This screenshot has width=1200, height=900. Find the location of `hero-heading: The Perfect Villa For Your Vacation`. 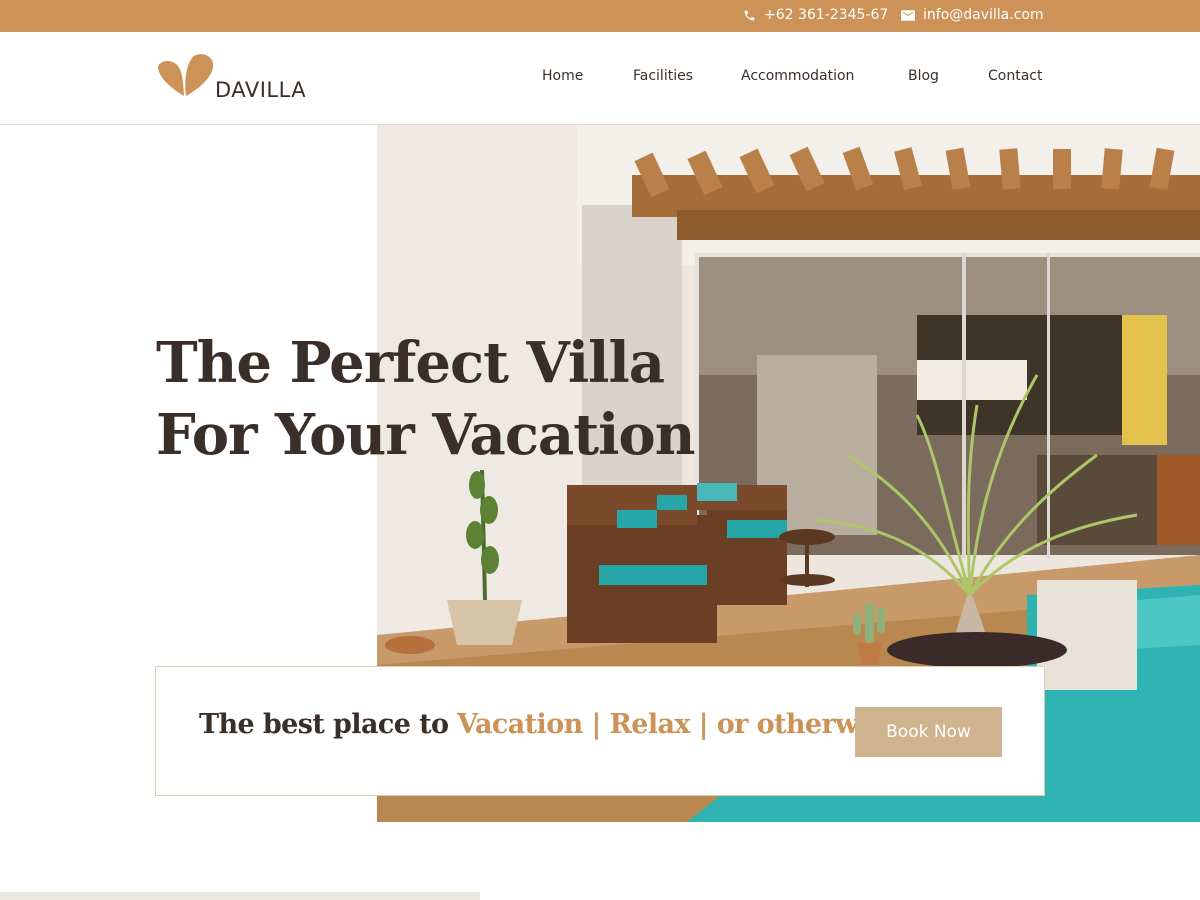

hero-heading: The Perfect Villa For Your Vacation is located at coordinates (425, 399).